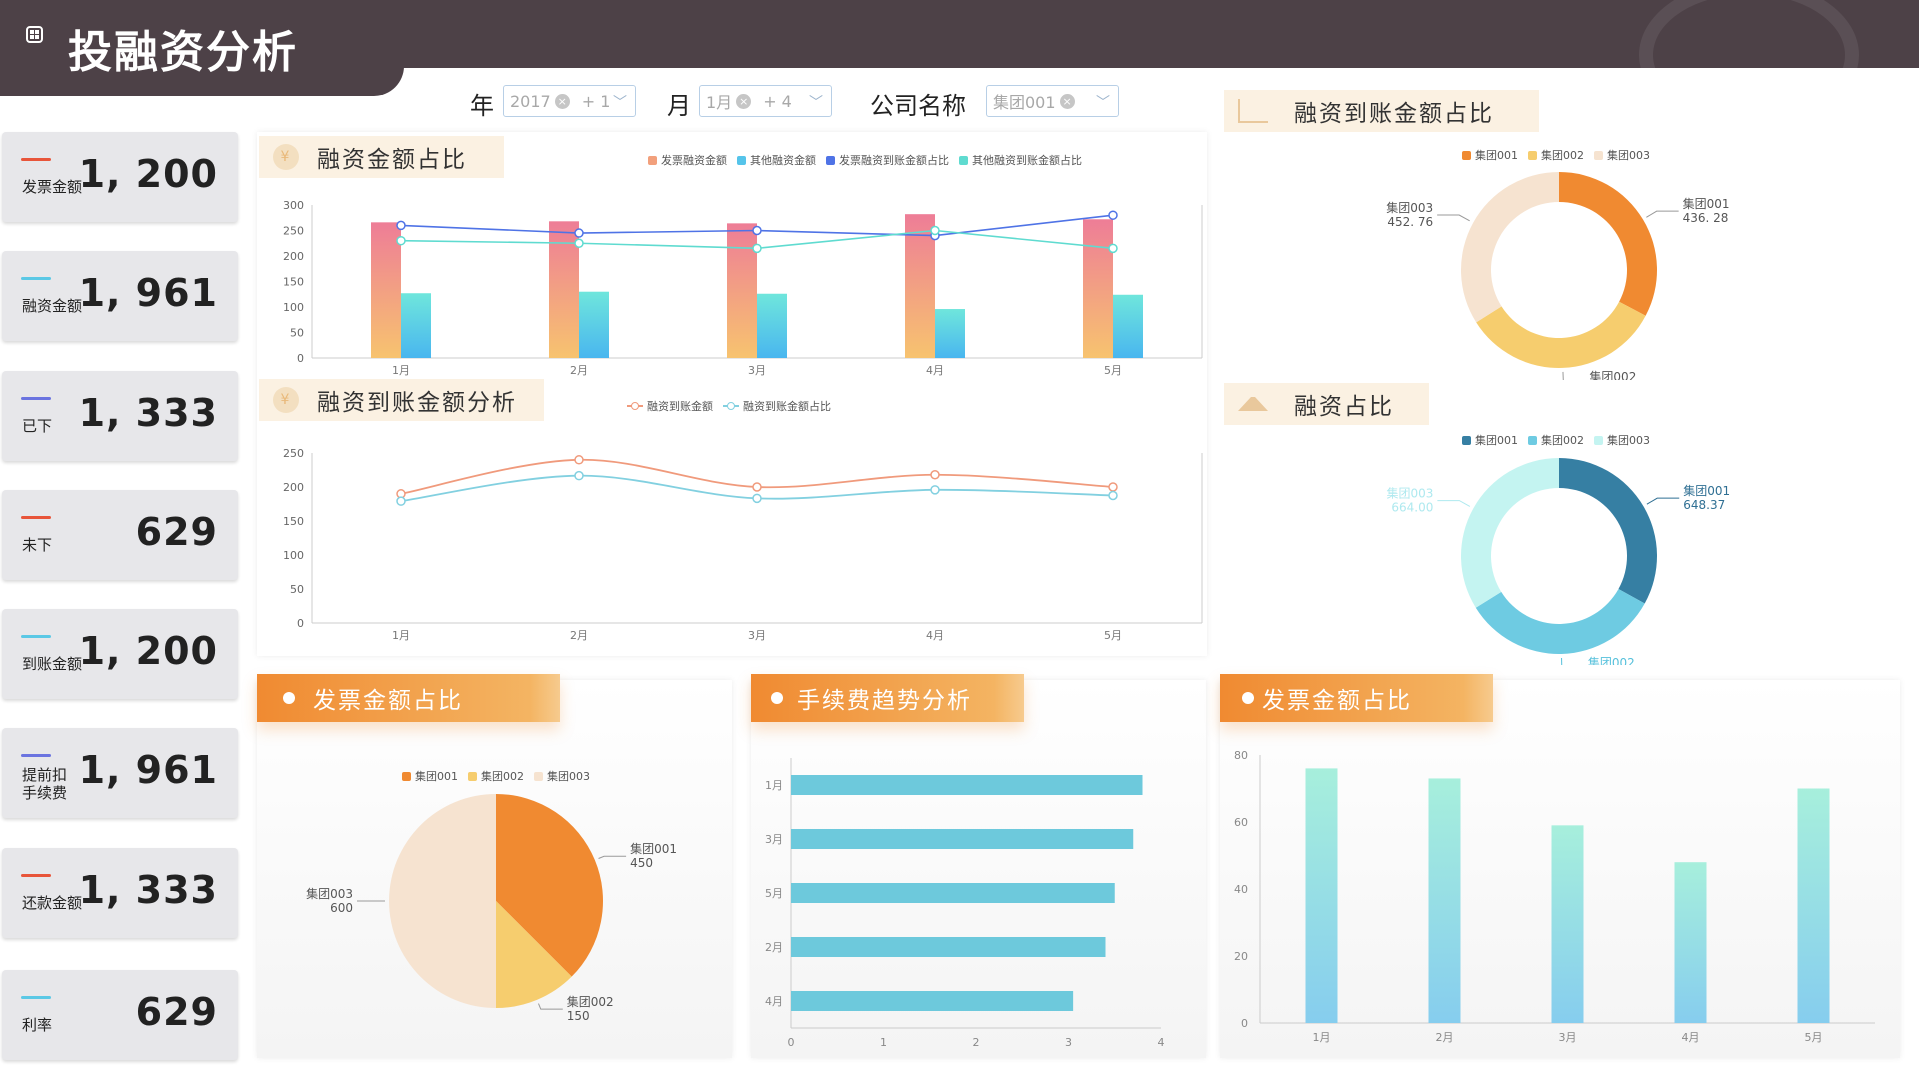  Describe the element at coordinates (148, 413) in the screenshot. I see `kpi-value: 1, 333` at that location.